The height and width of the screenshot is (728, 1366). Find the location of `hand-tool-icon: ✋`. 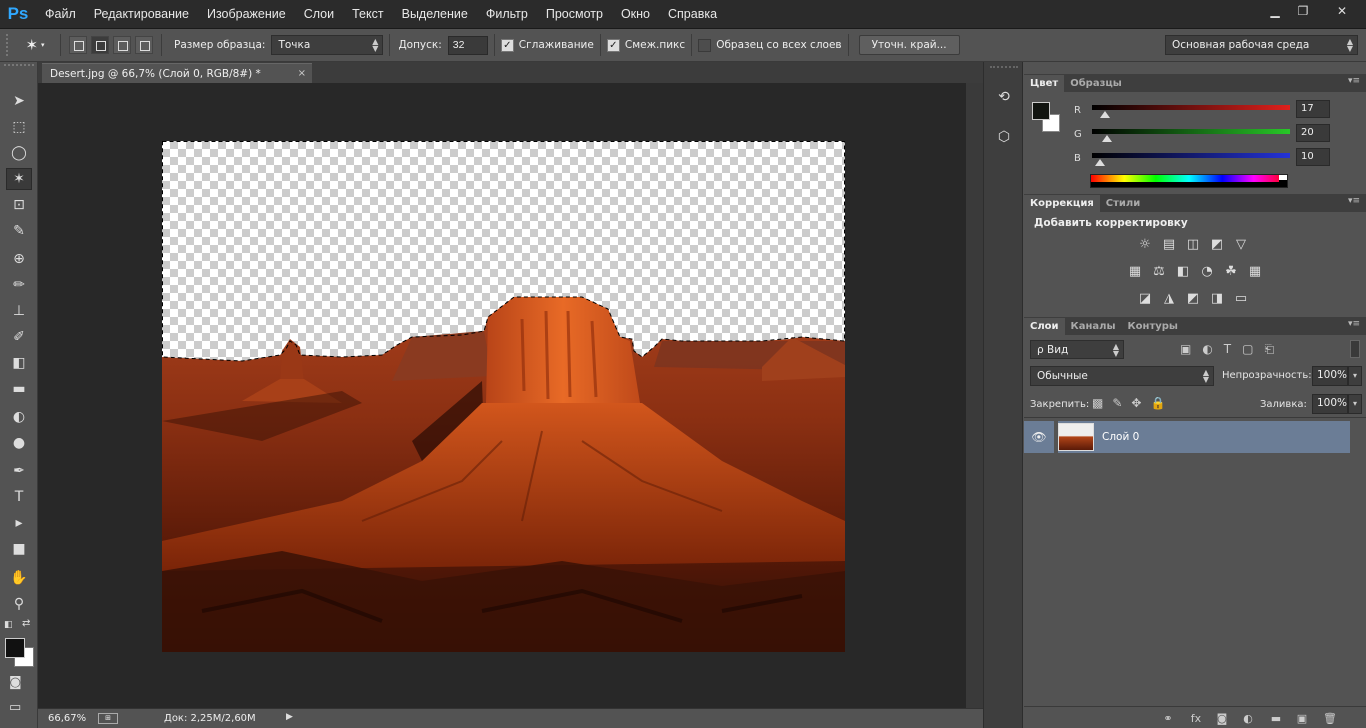

hand-tool-icon: ✋ is located at coordinates (19, 578).